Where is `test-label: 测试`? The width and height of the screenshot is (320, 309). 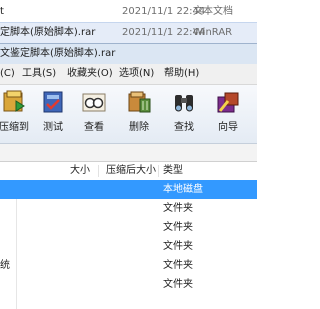
test-label: 测试 is located at coordinates (53, 127).